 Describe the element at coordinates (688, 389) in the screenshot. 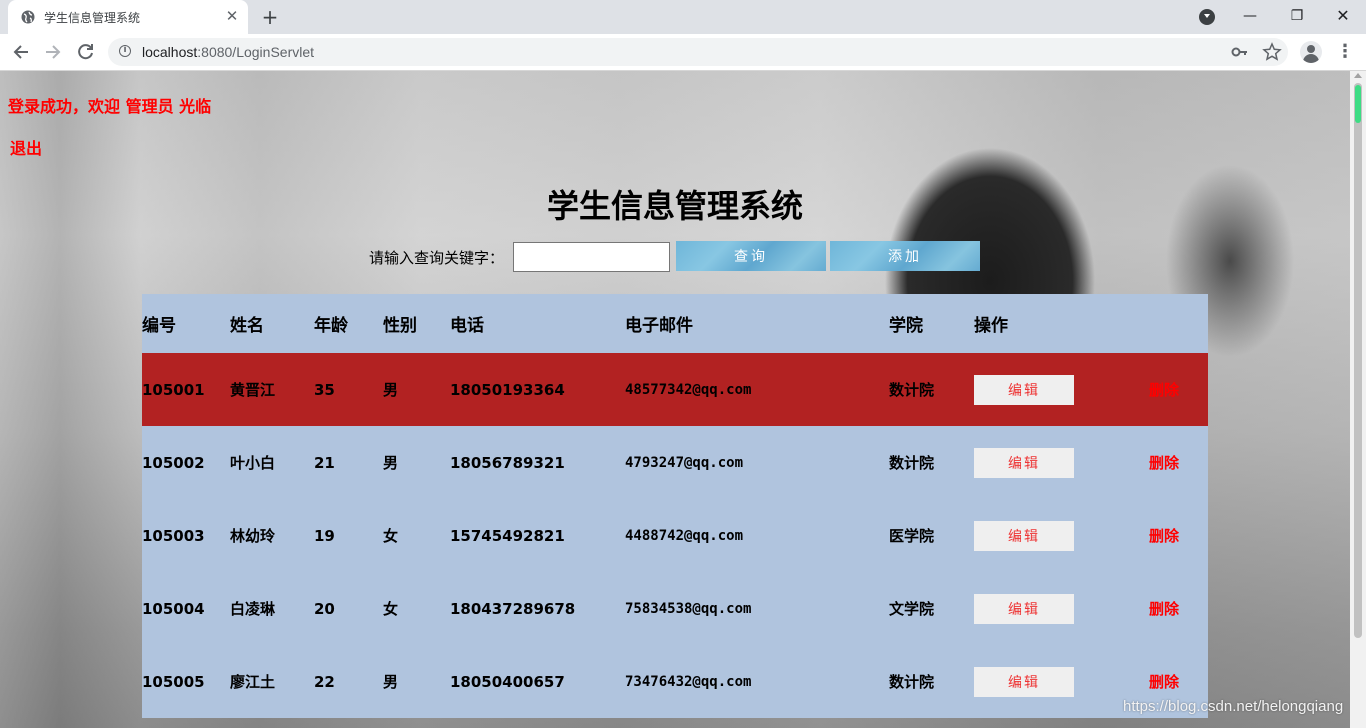

I see `cell-email: 48577342@qq.com` at that location.